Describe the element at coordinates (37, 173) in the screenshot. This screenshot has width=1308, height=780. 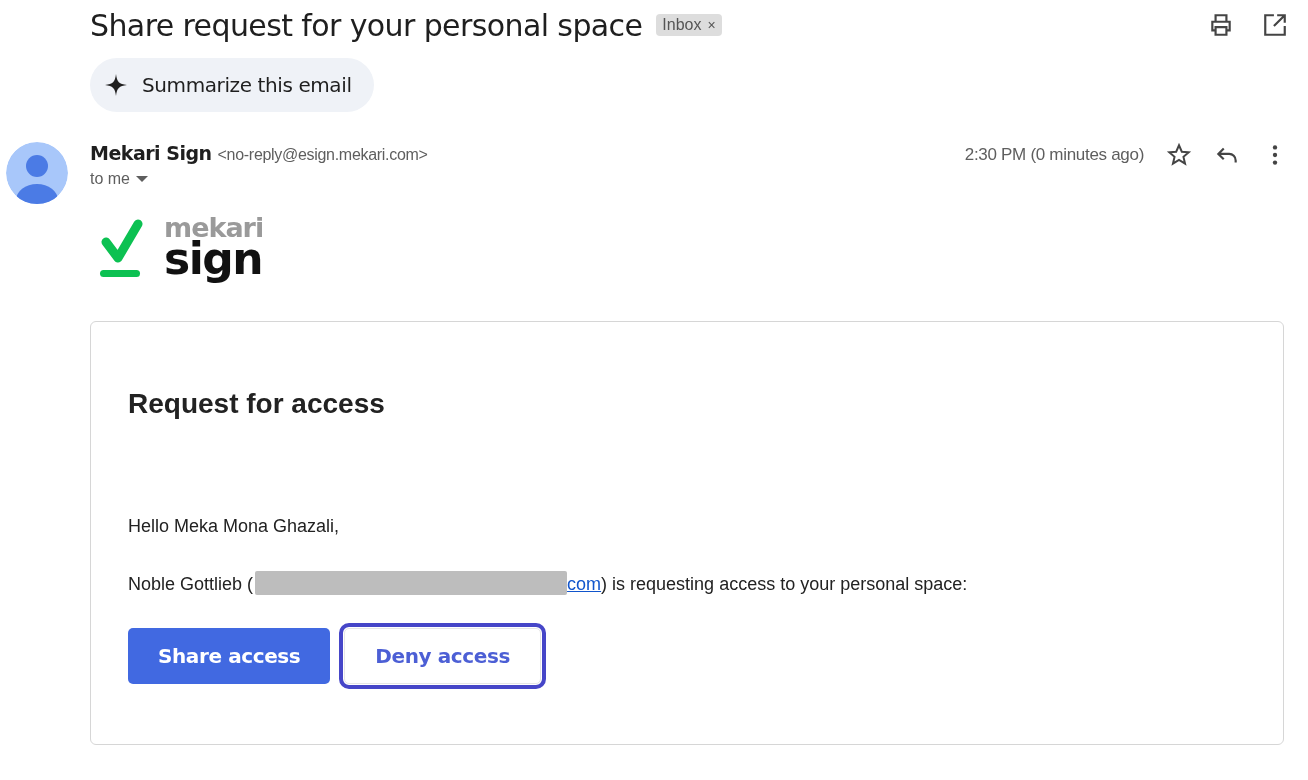
I see `avatar-icon` at that location.